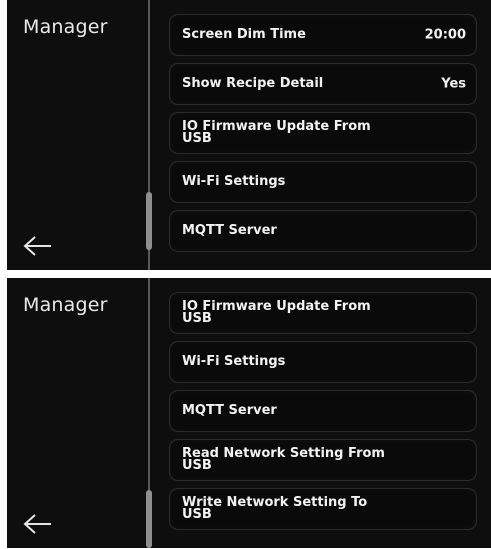 Image resolution: width=491 pixels, height=549 pixels. I want to click on setting-item-read-network-setting: Read Network Setting From USB, so click(323, 460).